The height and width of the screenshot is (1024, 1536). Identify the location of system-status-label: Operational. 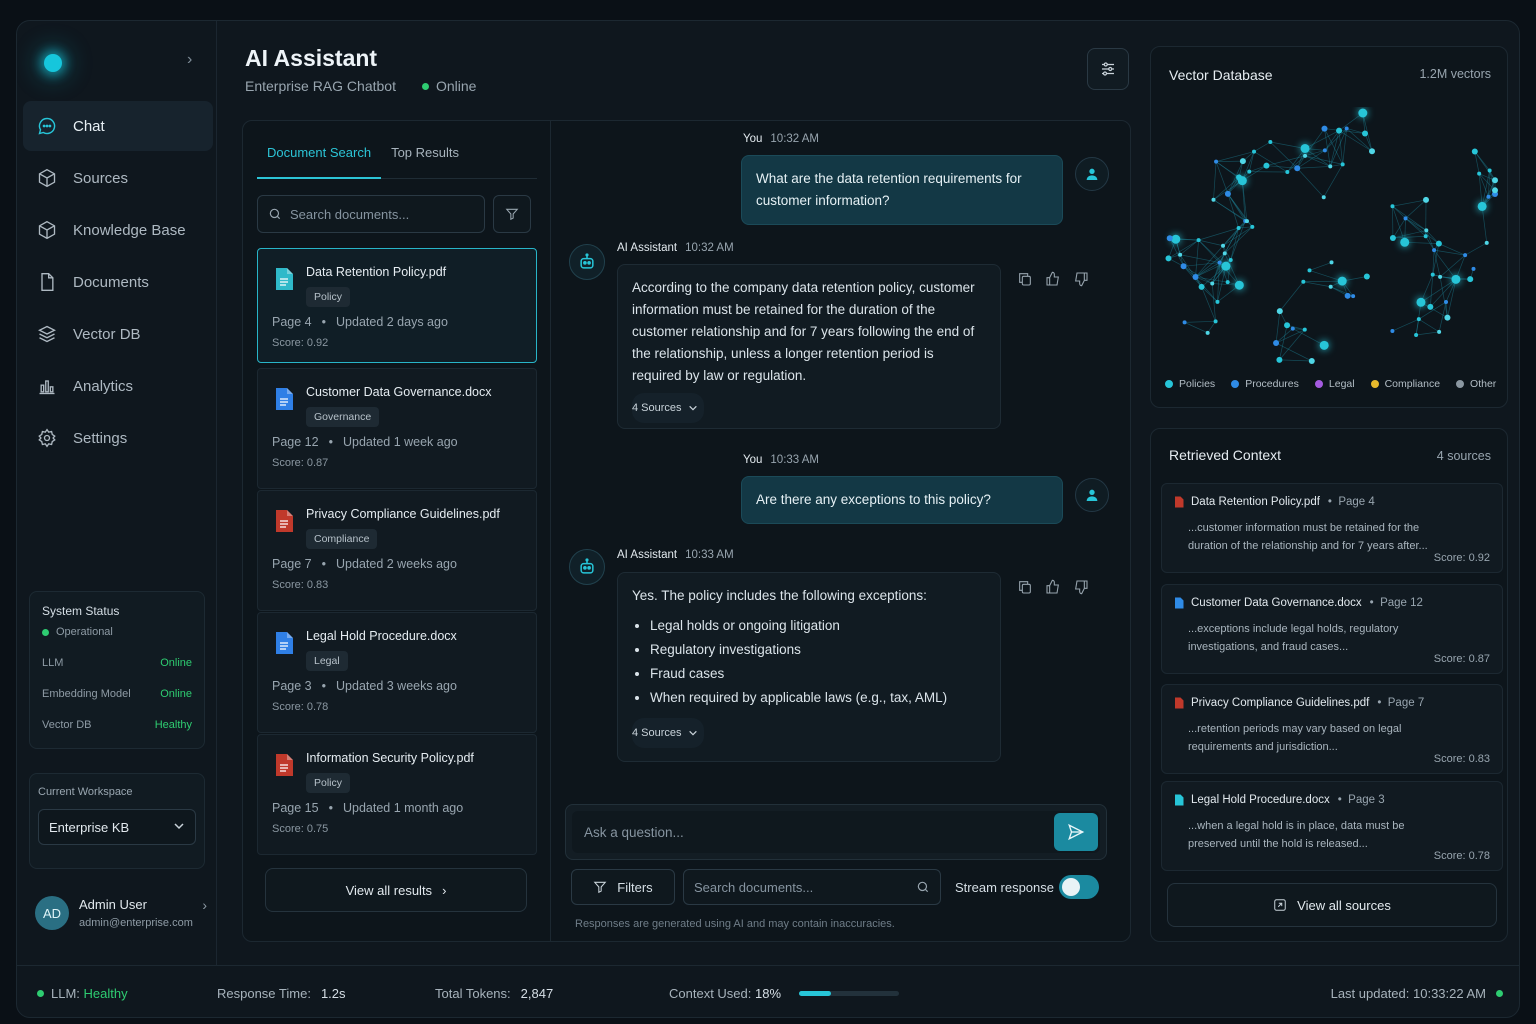
(84, 632).